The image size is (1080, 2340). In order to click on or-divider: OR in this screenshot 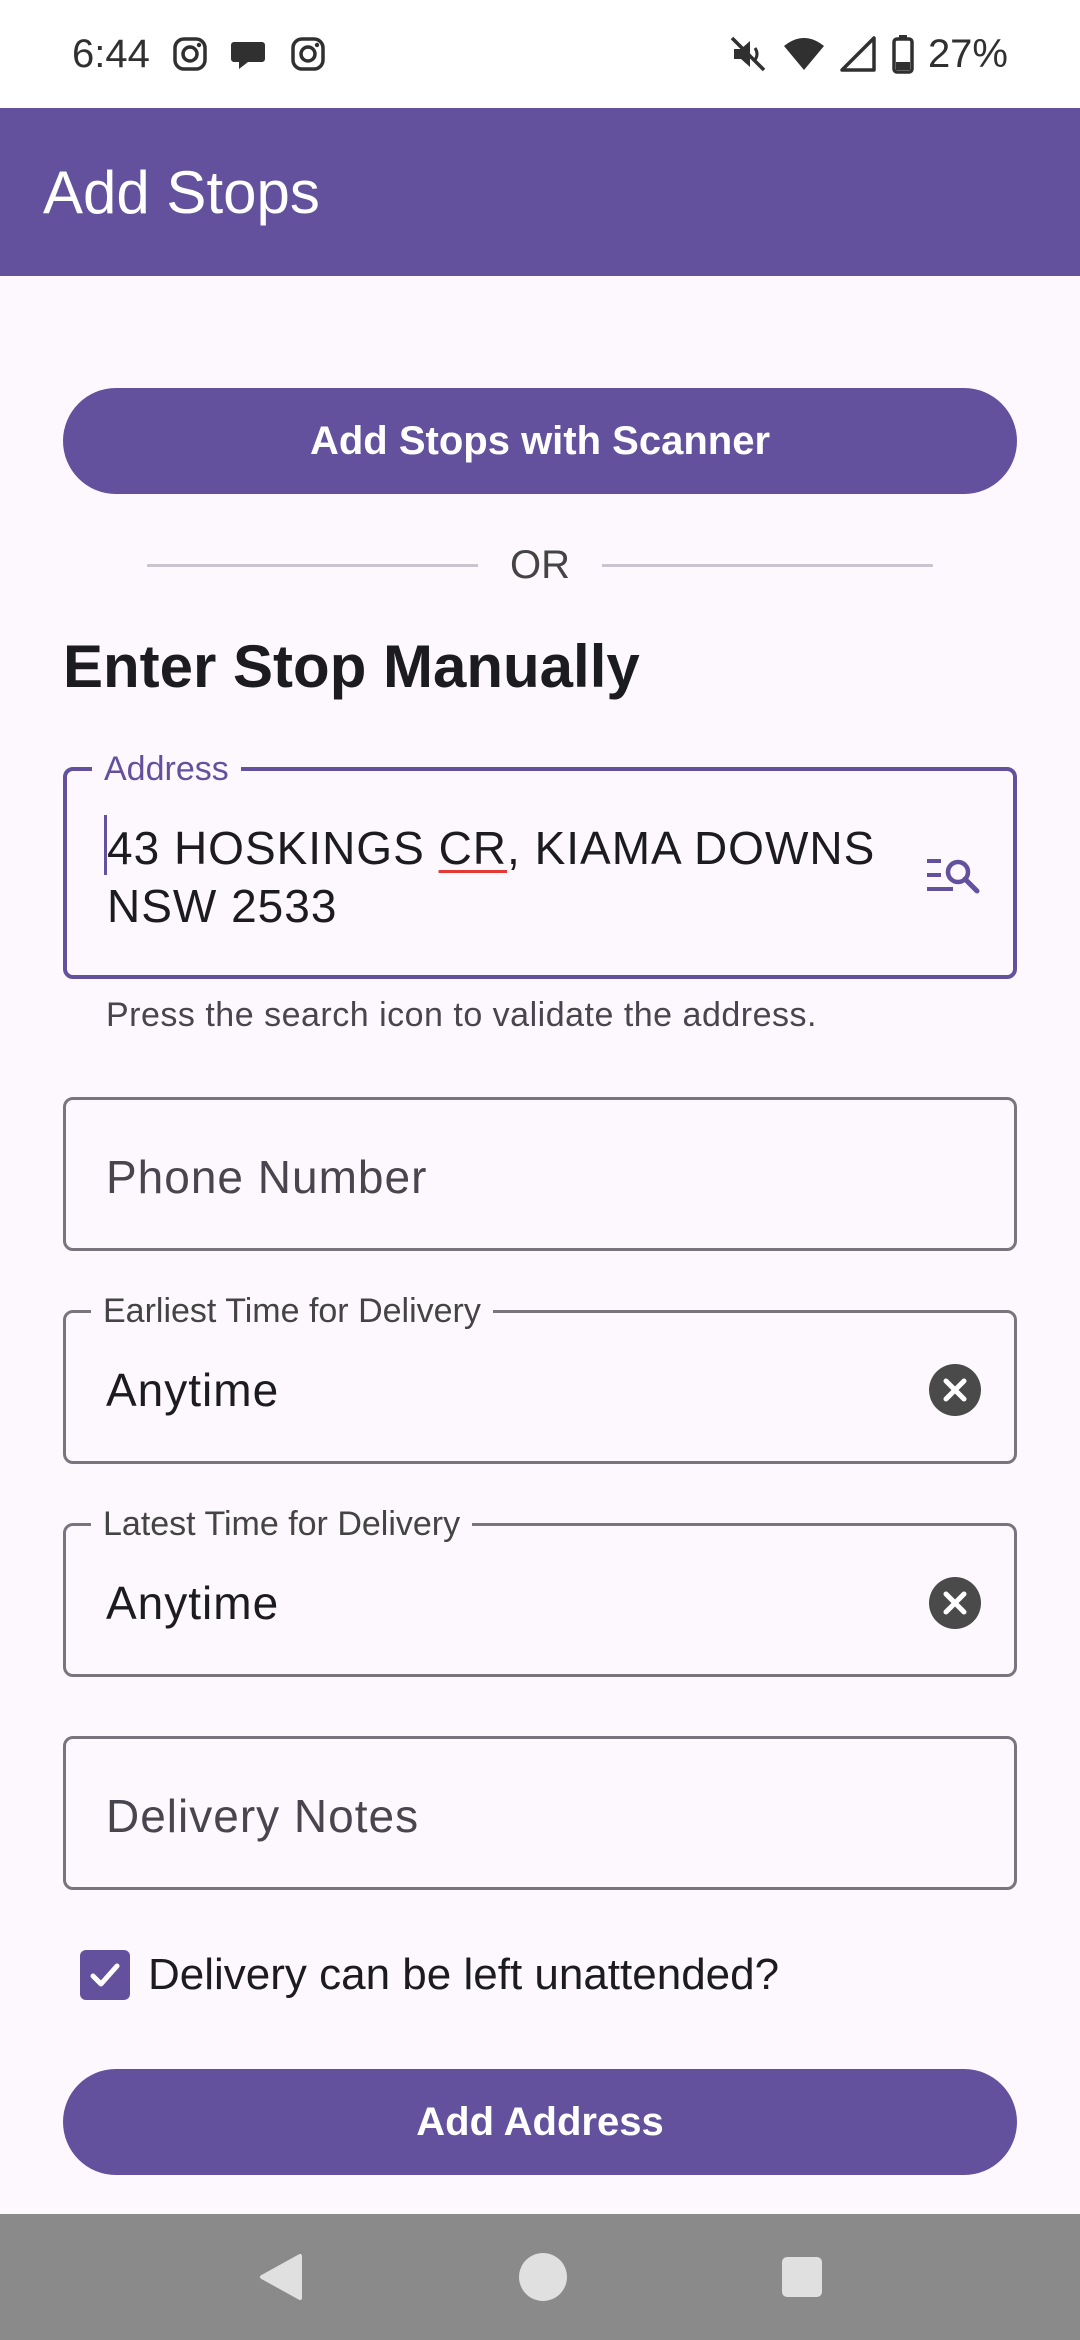, I will do `click(540, 565)`.